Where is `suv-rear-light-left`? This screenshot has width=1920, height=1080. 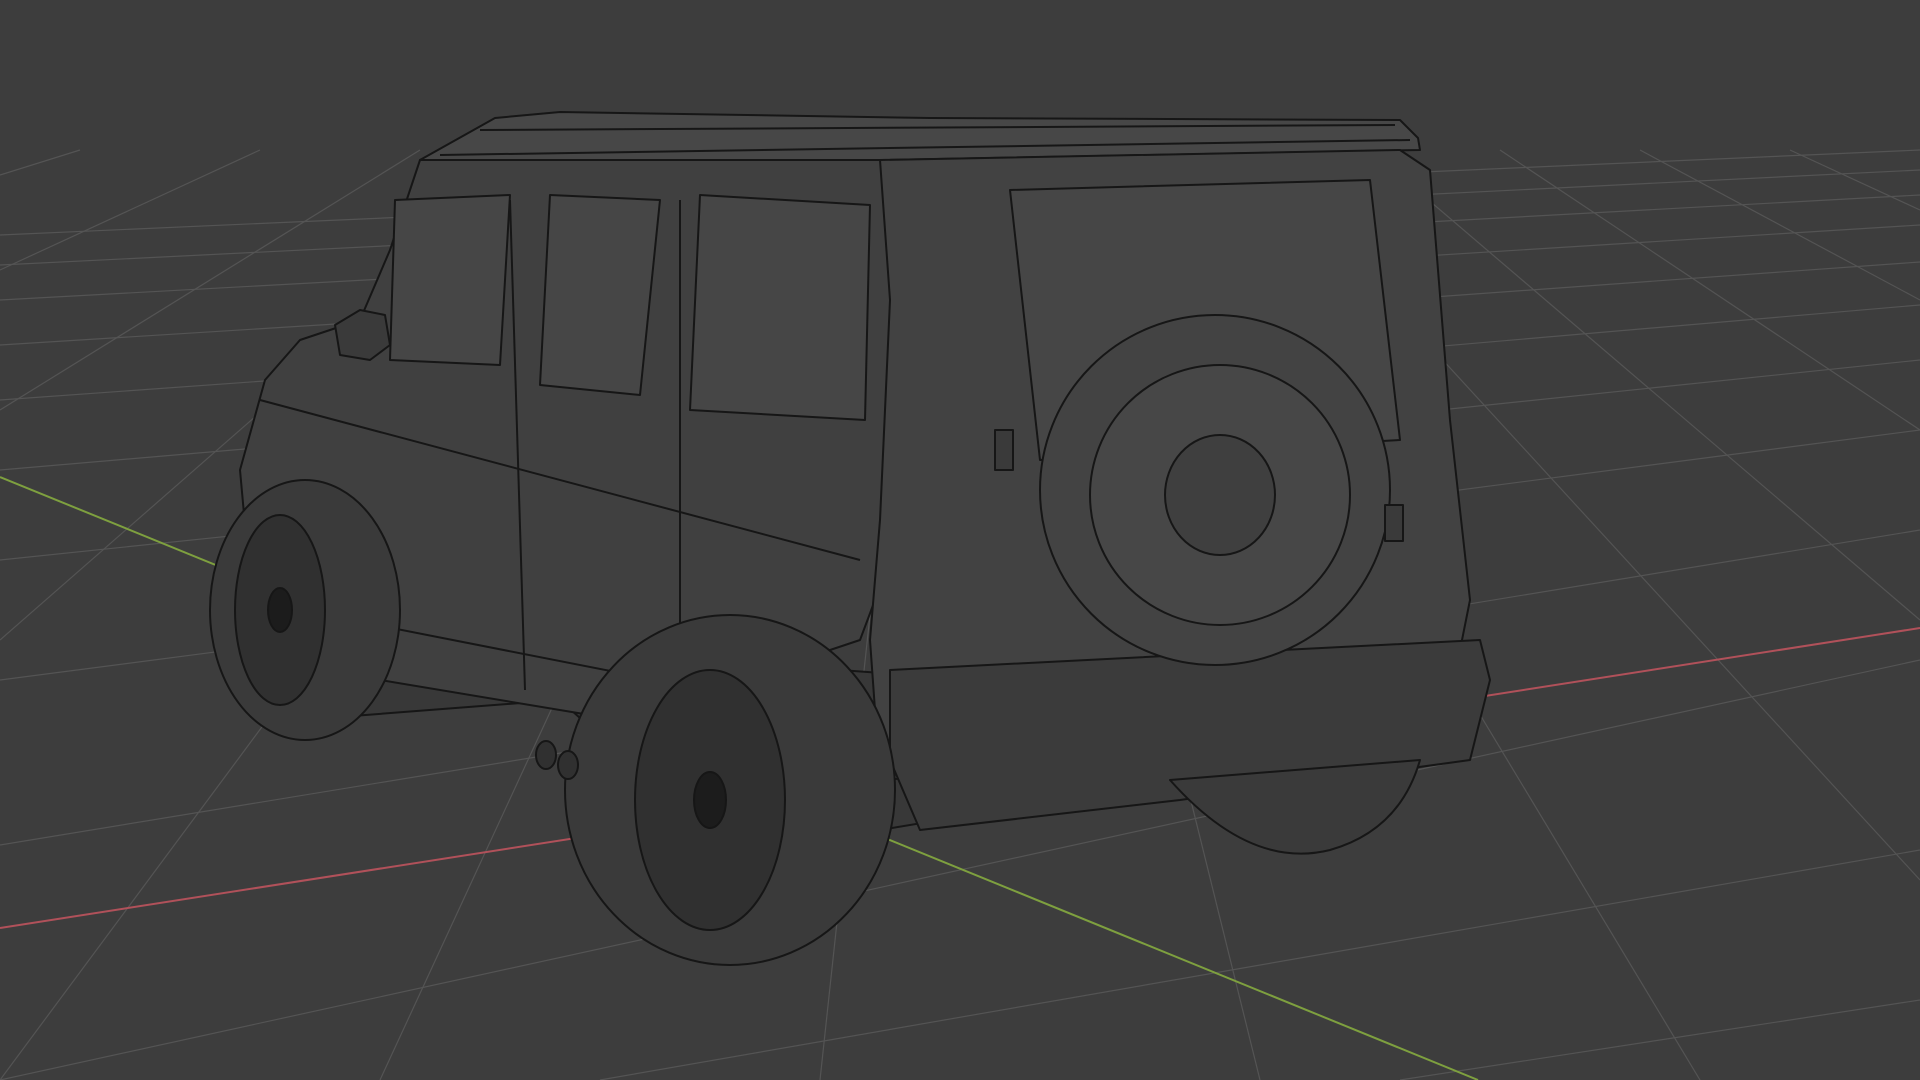
suv-rear-light-left is located at coordinates (1004, 450).